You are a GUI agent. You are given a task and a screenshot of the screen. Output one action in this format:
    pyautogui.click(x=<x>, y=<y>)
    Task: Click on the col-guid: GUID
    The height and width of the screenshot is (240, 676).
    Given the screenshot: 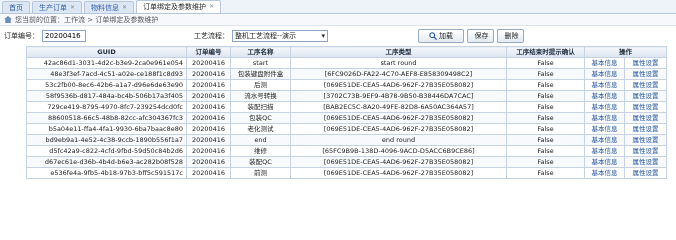 What is the action you would take?
    pyautogui.click(x=106, y=52)
    